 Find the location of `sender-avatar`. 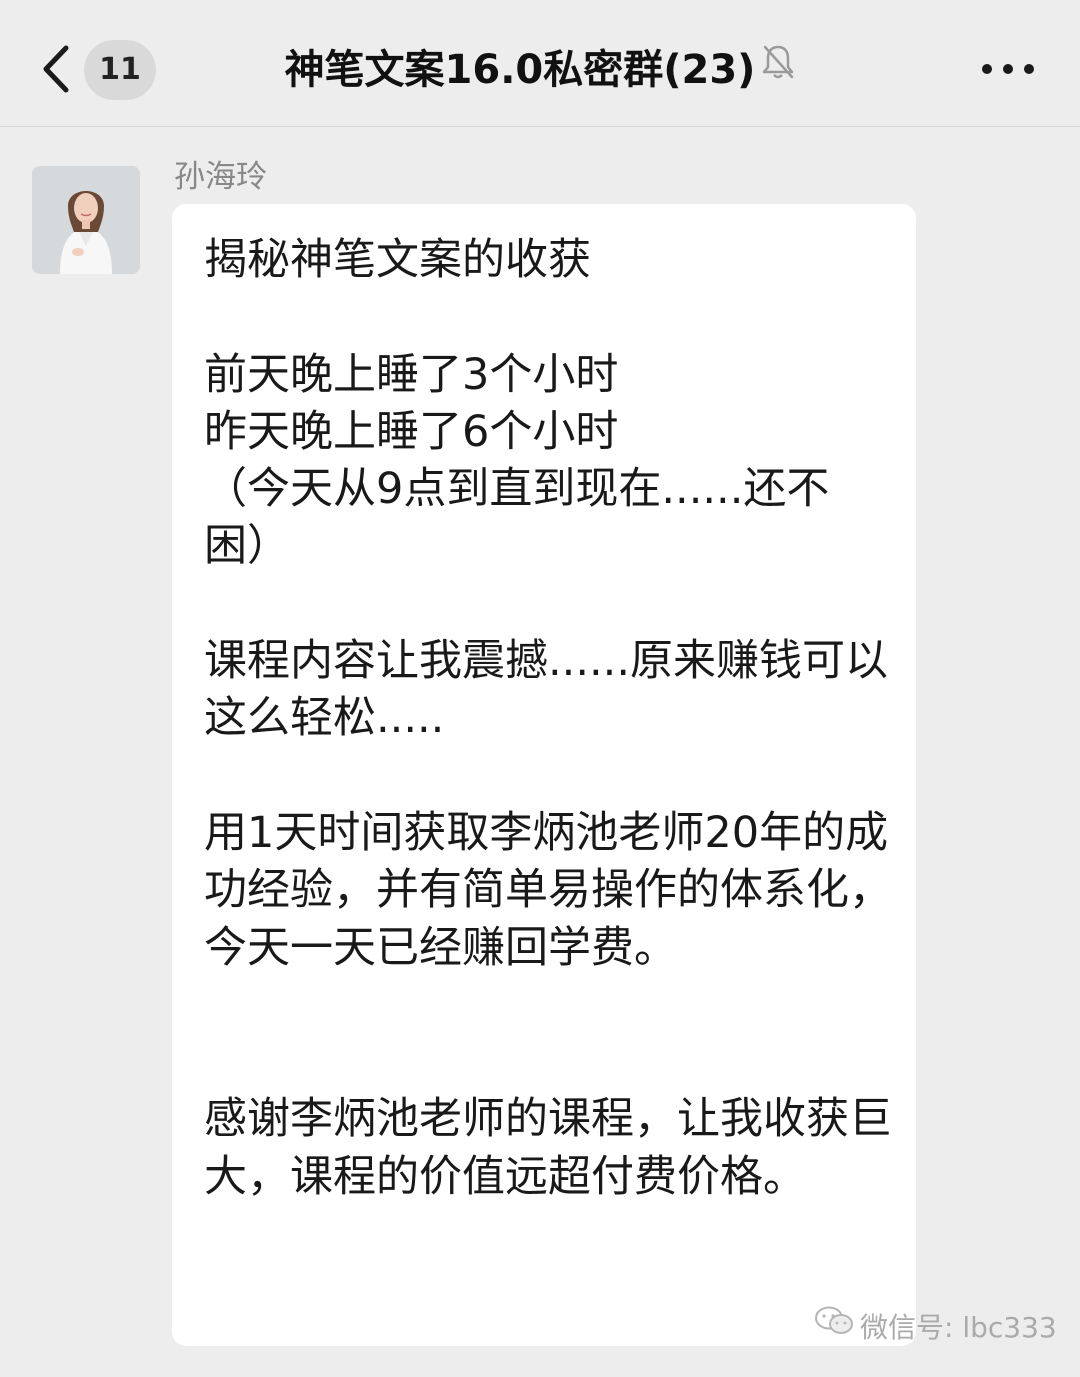

sender-avatar is located at coordinates (86, 220).